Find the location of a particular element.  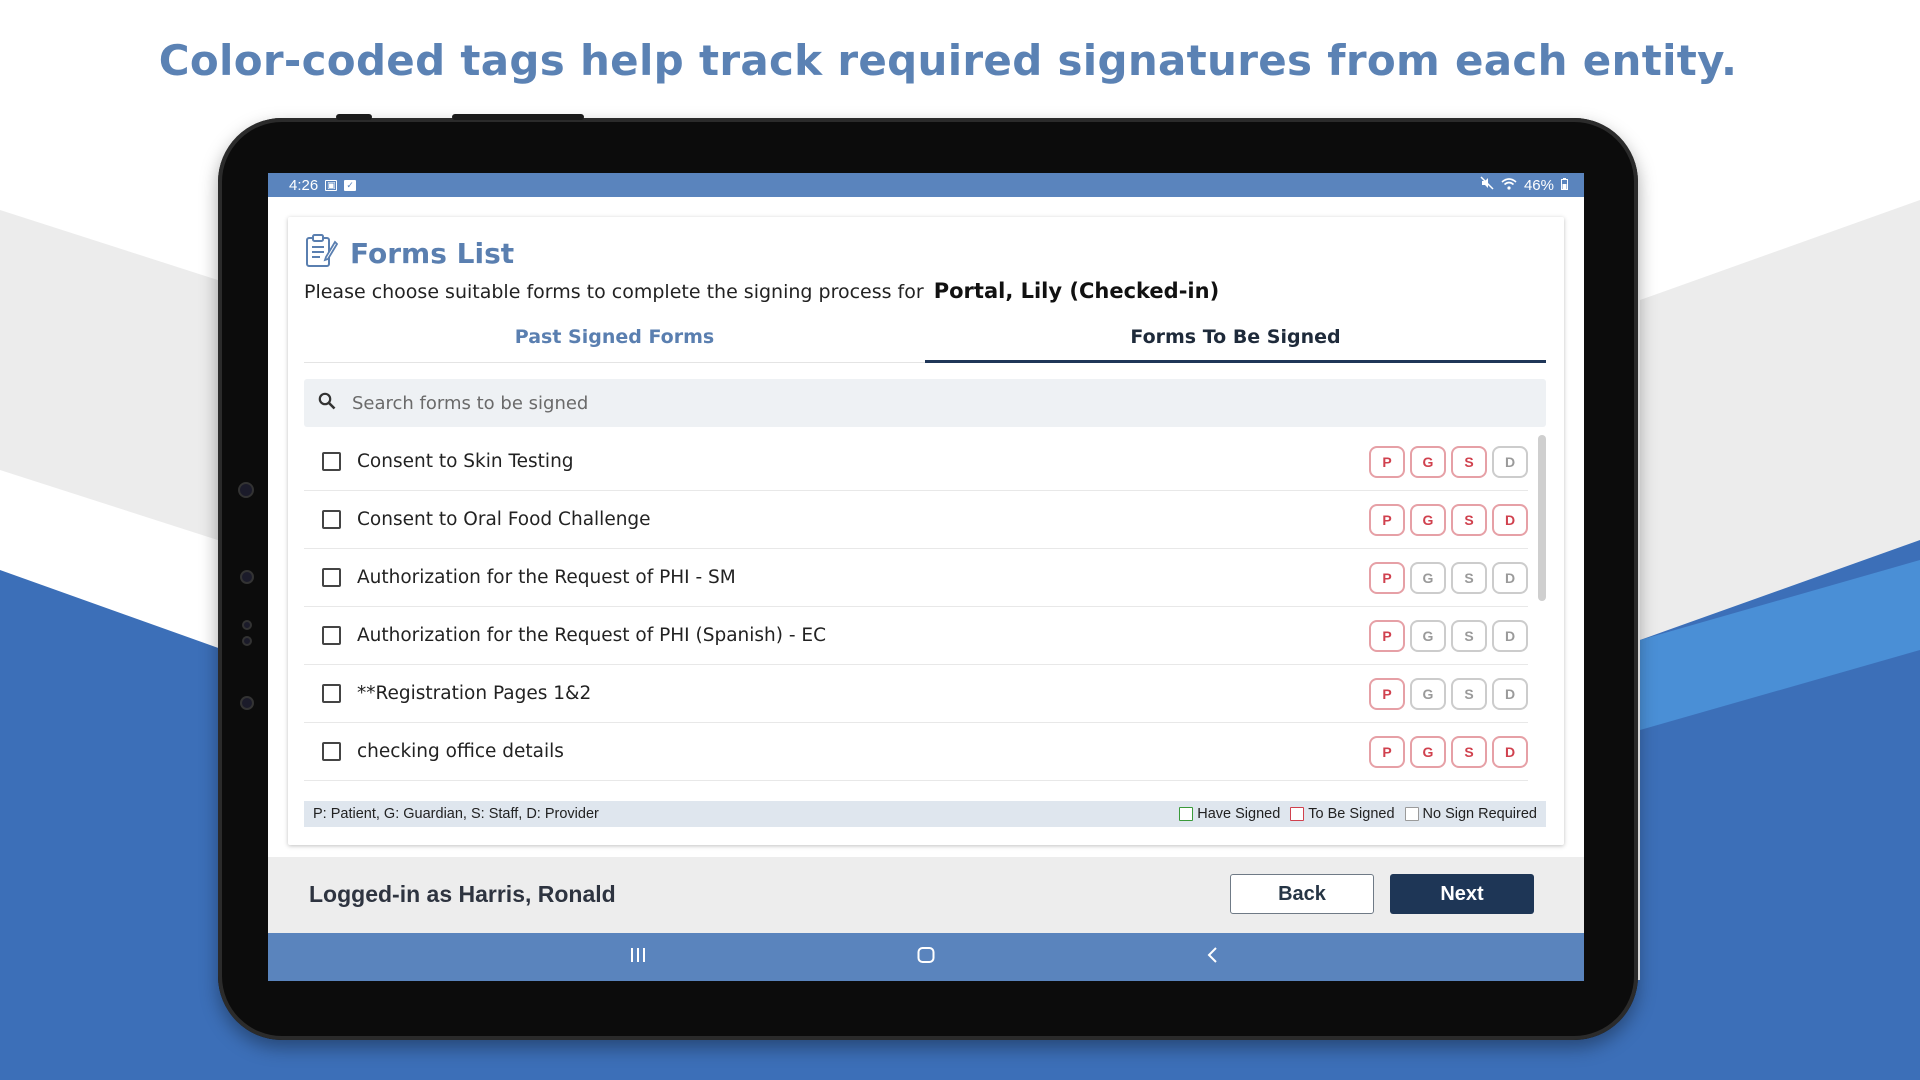

legend-no-sign-required: No Sign Required is located at coordinates (1470, 814).